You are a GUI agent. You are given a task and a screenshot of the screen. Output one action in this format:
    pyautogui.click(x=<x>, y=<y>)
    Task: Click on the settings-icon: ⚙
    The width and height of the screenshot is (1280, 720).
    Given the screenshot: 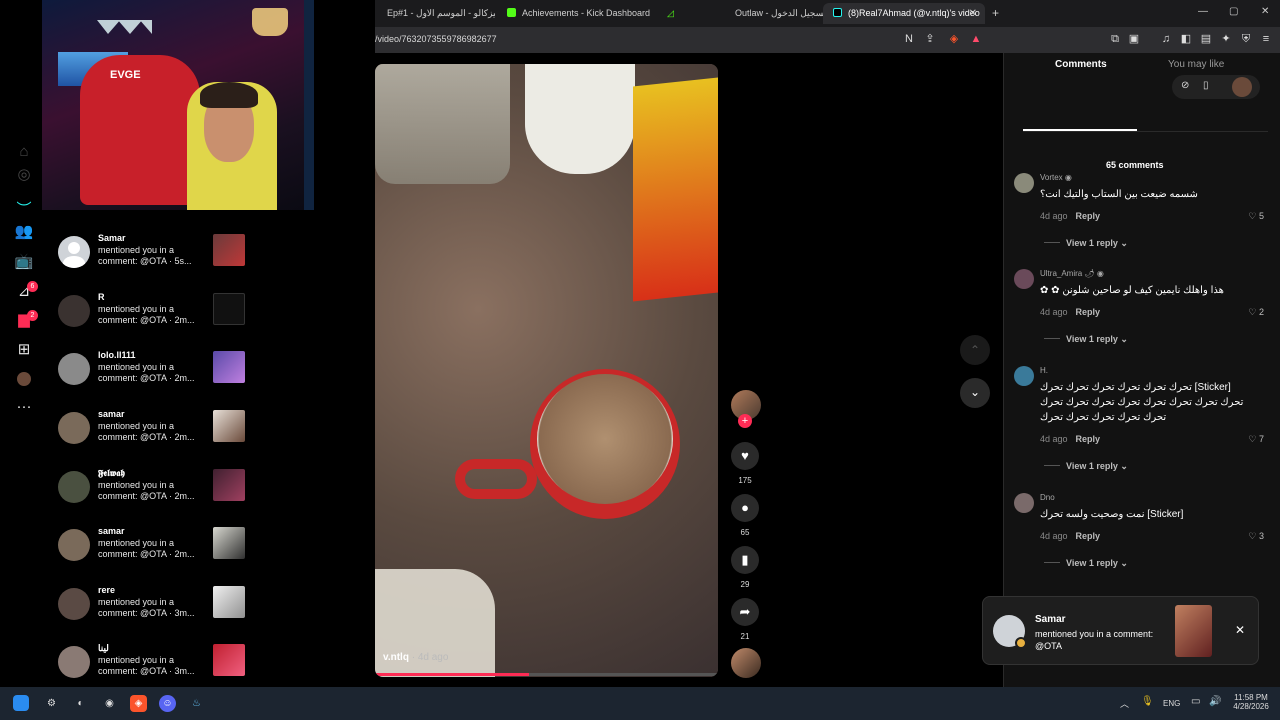 What is the action you would take?
    pyautogui.click(x=51, y=703)
    